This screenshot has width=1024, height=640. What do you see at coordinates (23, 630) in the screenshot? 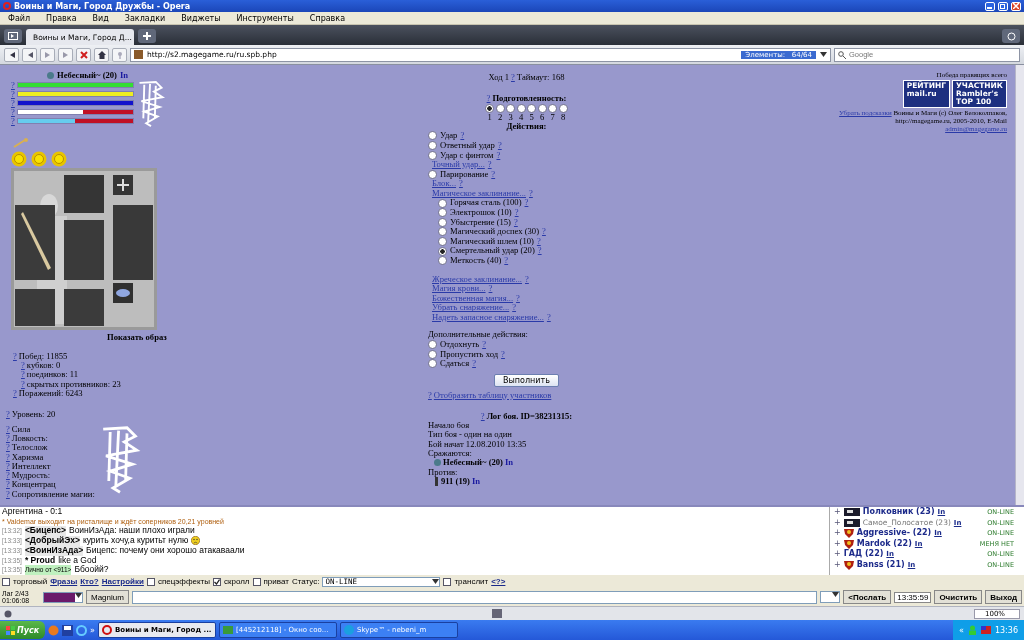
I see `start-button: Пуск` at bounding box center [23, 630].